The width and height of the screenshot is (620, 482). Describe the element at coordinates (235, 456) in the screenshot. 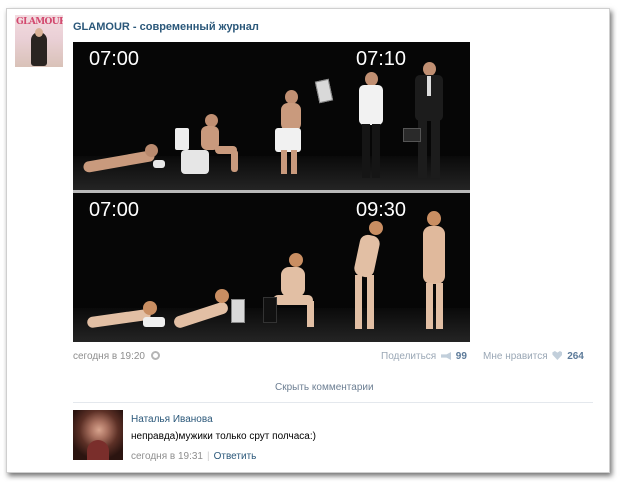

I see `reply-button: Ответить` at that location.